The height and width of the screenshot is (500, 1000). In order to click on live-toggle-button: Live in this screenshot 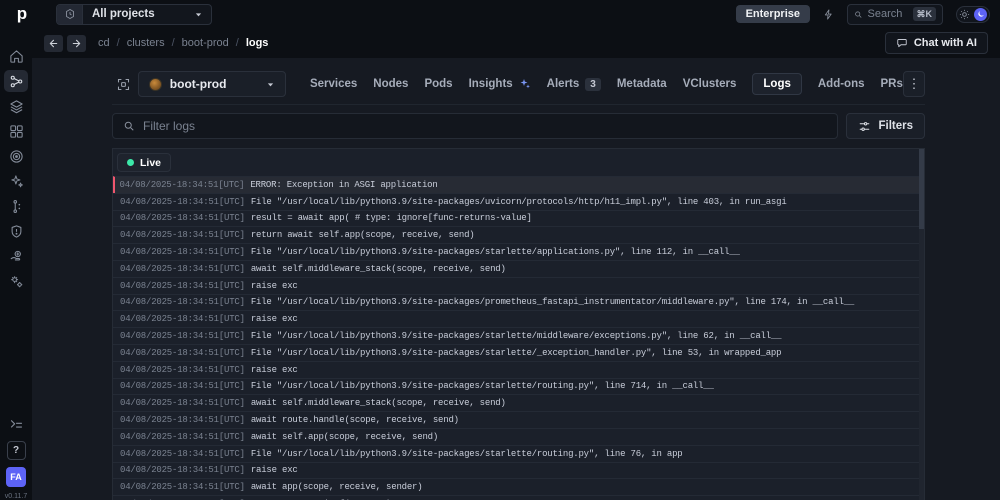, I will do `click(144, 162)`.